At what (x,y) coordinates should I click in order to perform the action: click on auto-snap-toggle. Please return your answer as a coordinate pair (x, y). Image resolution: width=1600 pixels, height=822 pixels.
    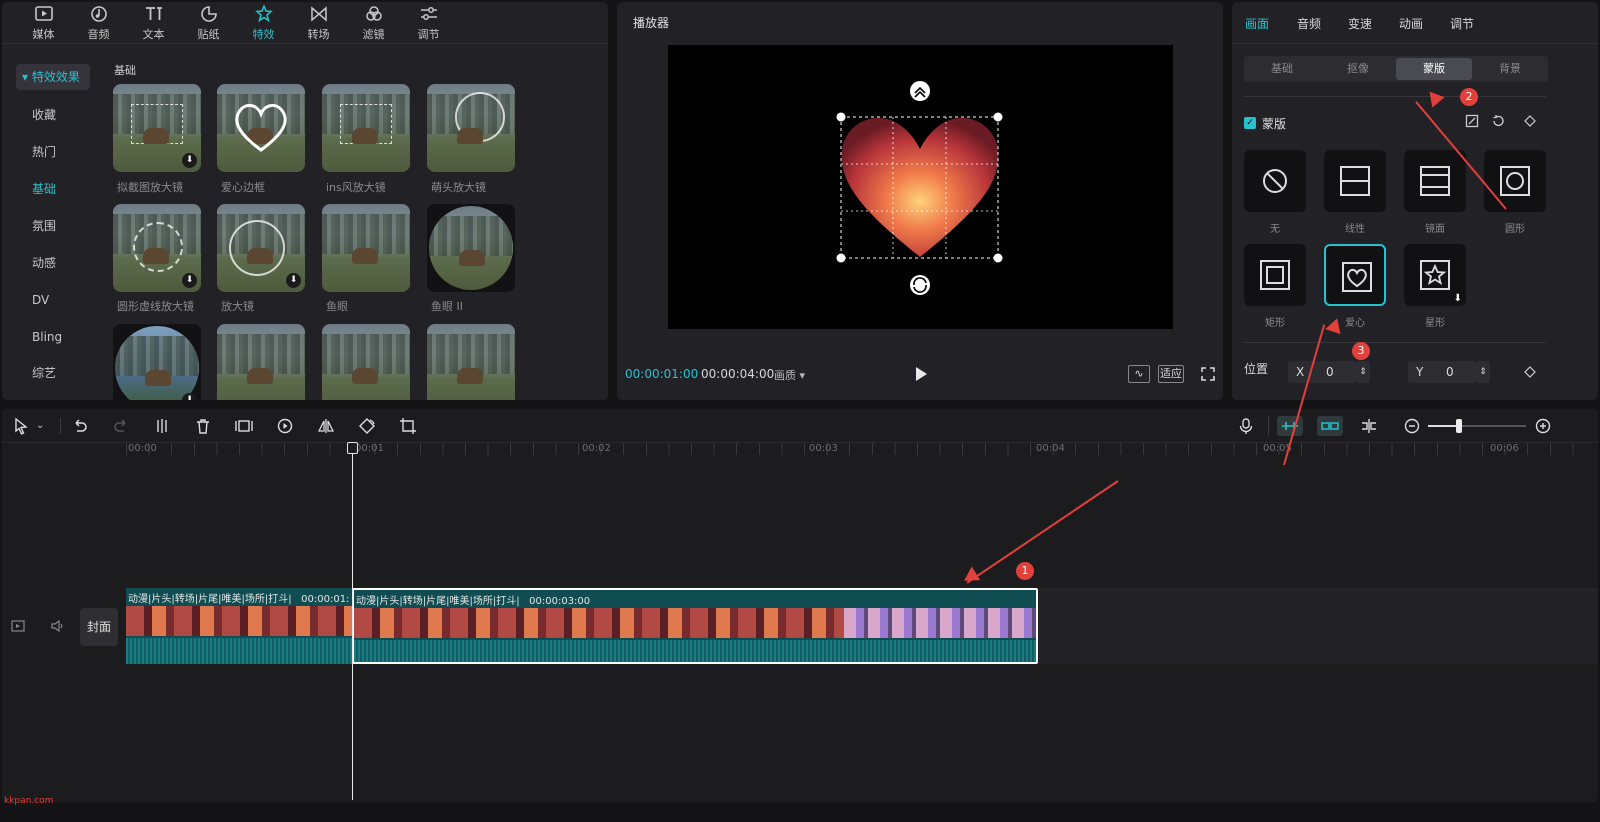
    Looking at the image, I should click on (1290, 426).